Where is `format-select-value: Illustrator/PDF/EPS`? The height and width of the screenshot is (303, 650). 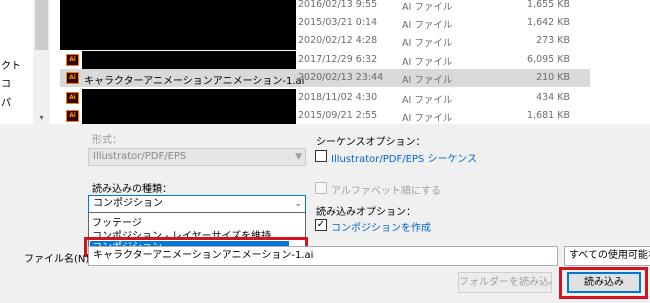
format-select-value: Illustrator/PDF/EPS is located at coordinates (140, 156).